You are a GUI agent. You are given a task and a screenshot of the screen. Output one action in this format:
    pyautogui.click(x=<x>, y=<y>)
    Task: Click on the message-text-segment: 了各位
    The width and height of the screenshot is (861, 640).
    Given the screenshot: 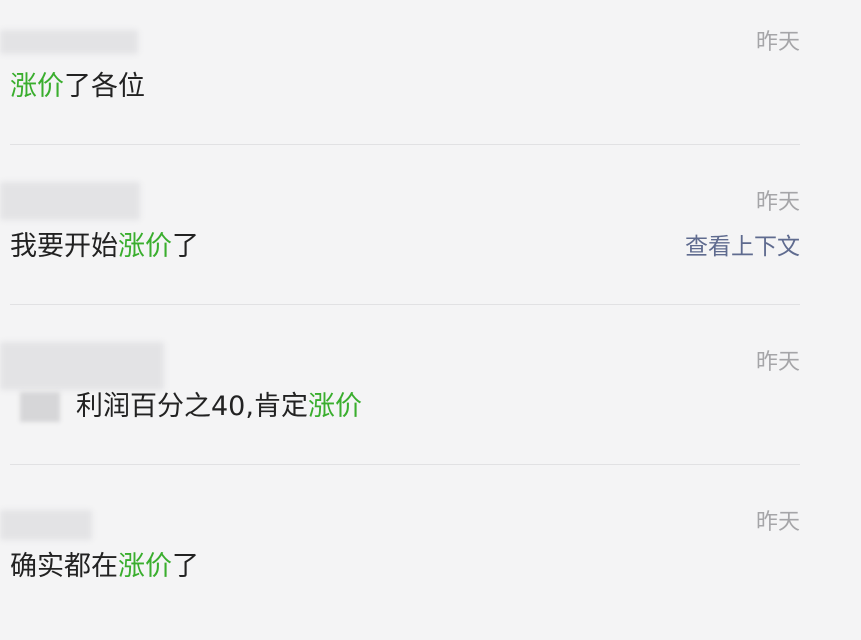 What is the action you would take?
    pyautogui.click(x=104, y=86)
    